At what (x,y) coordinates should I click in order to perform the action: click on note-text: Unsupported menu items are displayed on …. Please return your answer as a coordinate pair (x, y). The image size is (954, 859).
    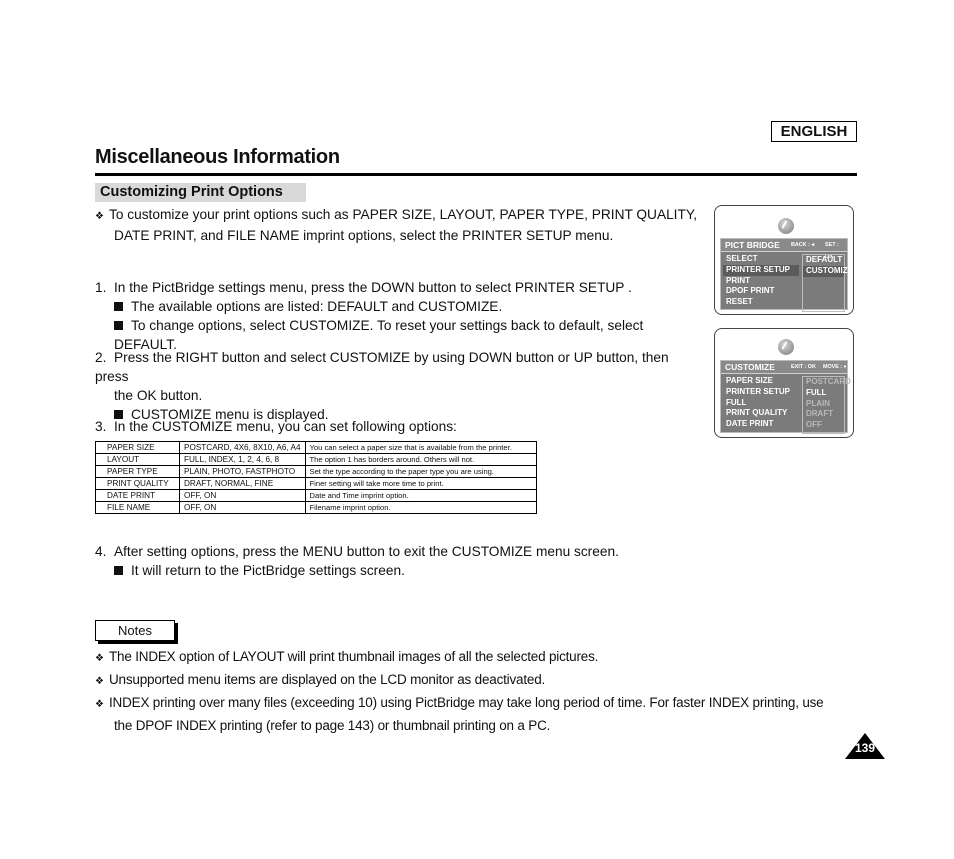
    Looking at the image, I should click on (327, 679).